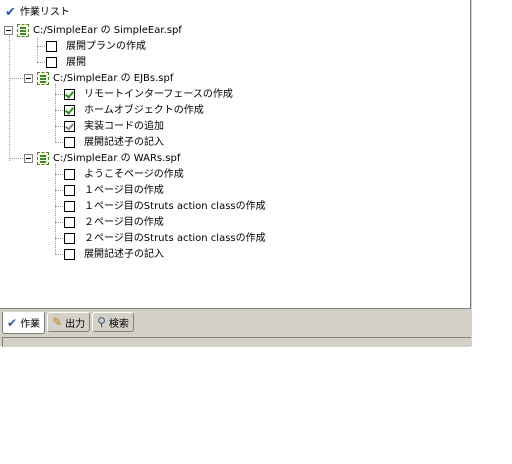  Describe the element at coordinates (101, 322) in the screenshot. I see `magnifier-icon: ⚲` at that location.